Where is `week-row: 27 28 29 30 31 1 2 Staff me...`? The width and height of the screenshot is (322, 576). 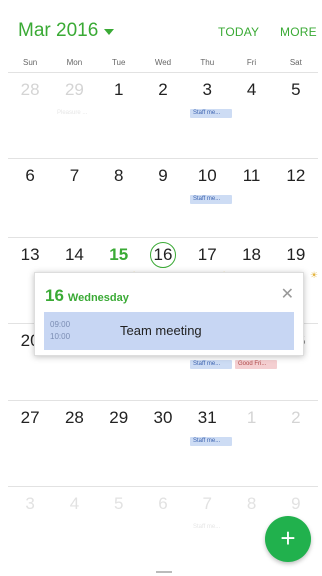
week-row: 27 28 29 30 31 1 2 Staff me... is located at coordinates (163, 443).